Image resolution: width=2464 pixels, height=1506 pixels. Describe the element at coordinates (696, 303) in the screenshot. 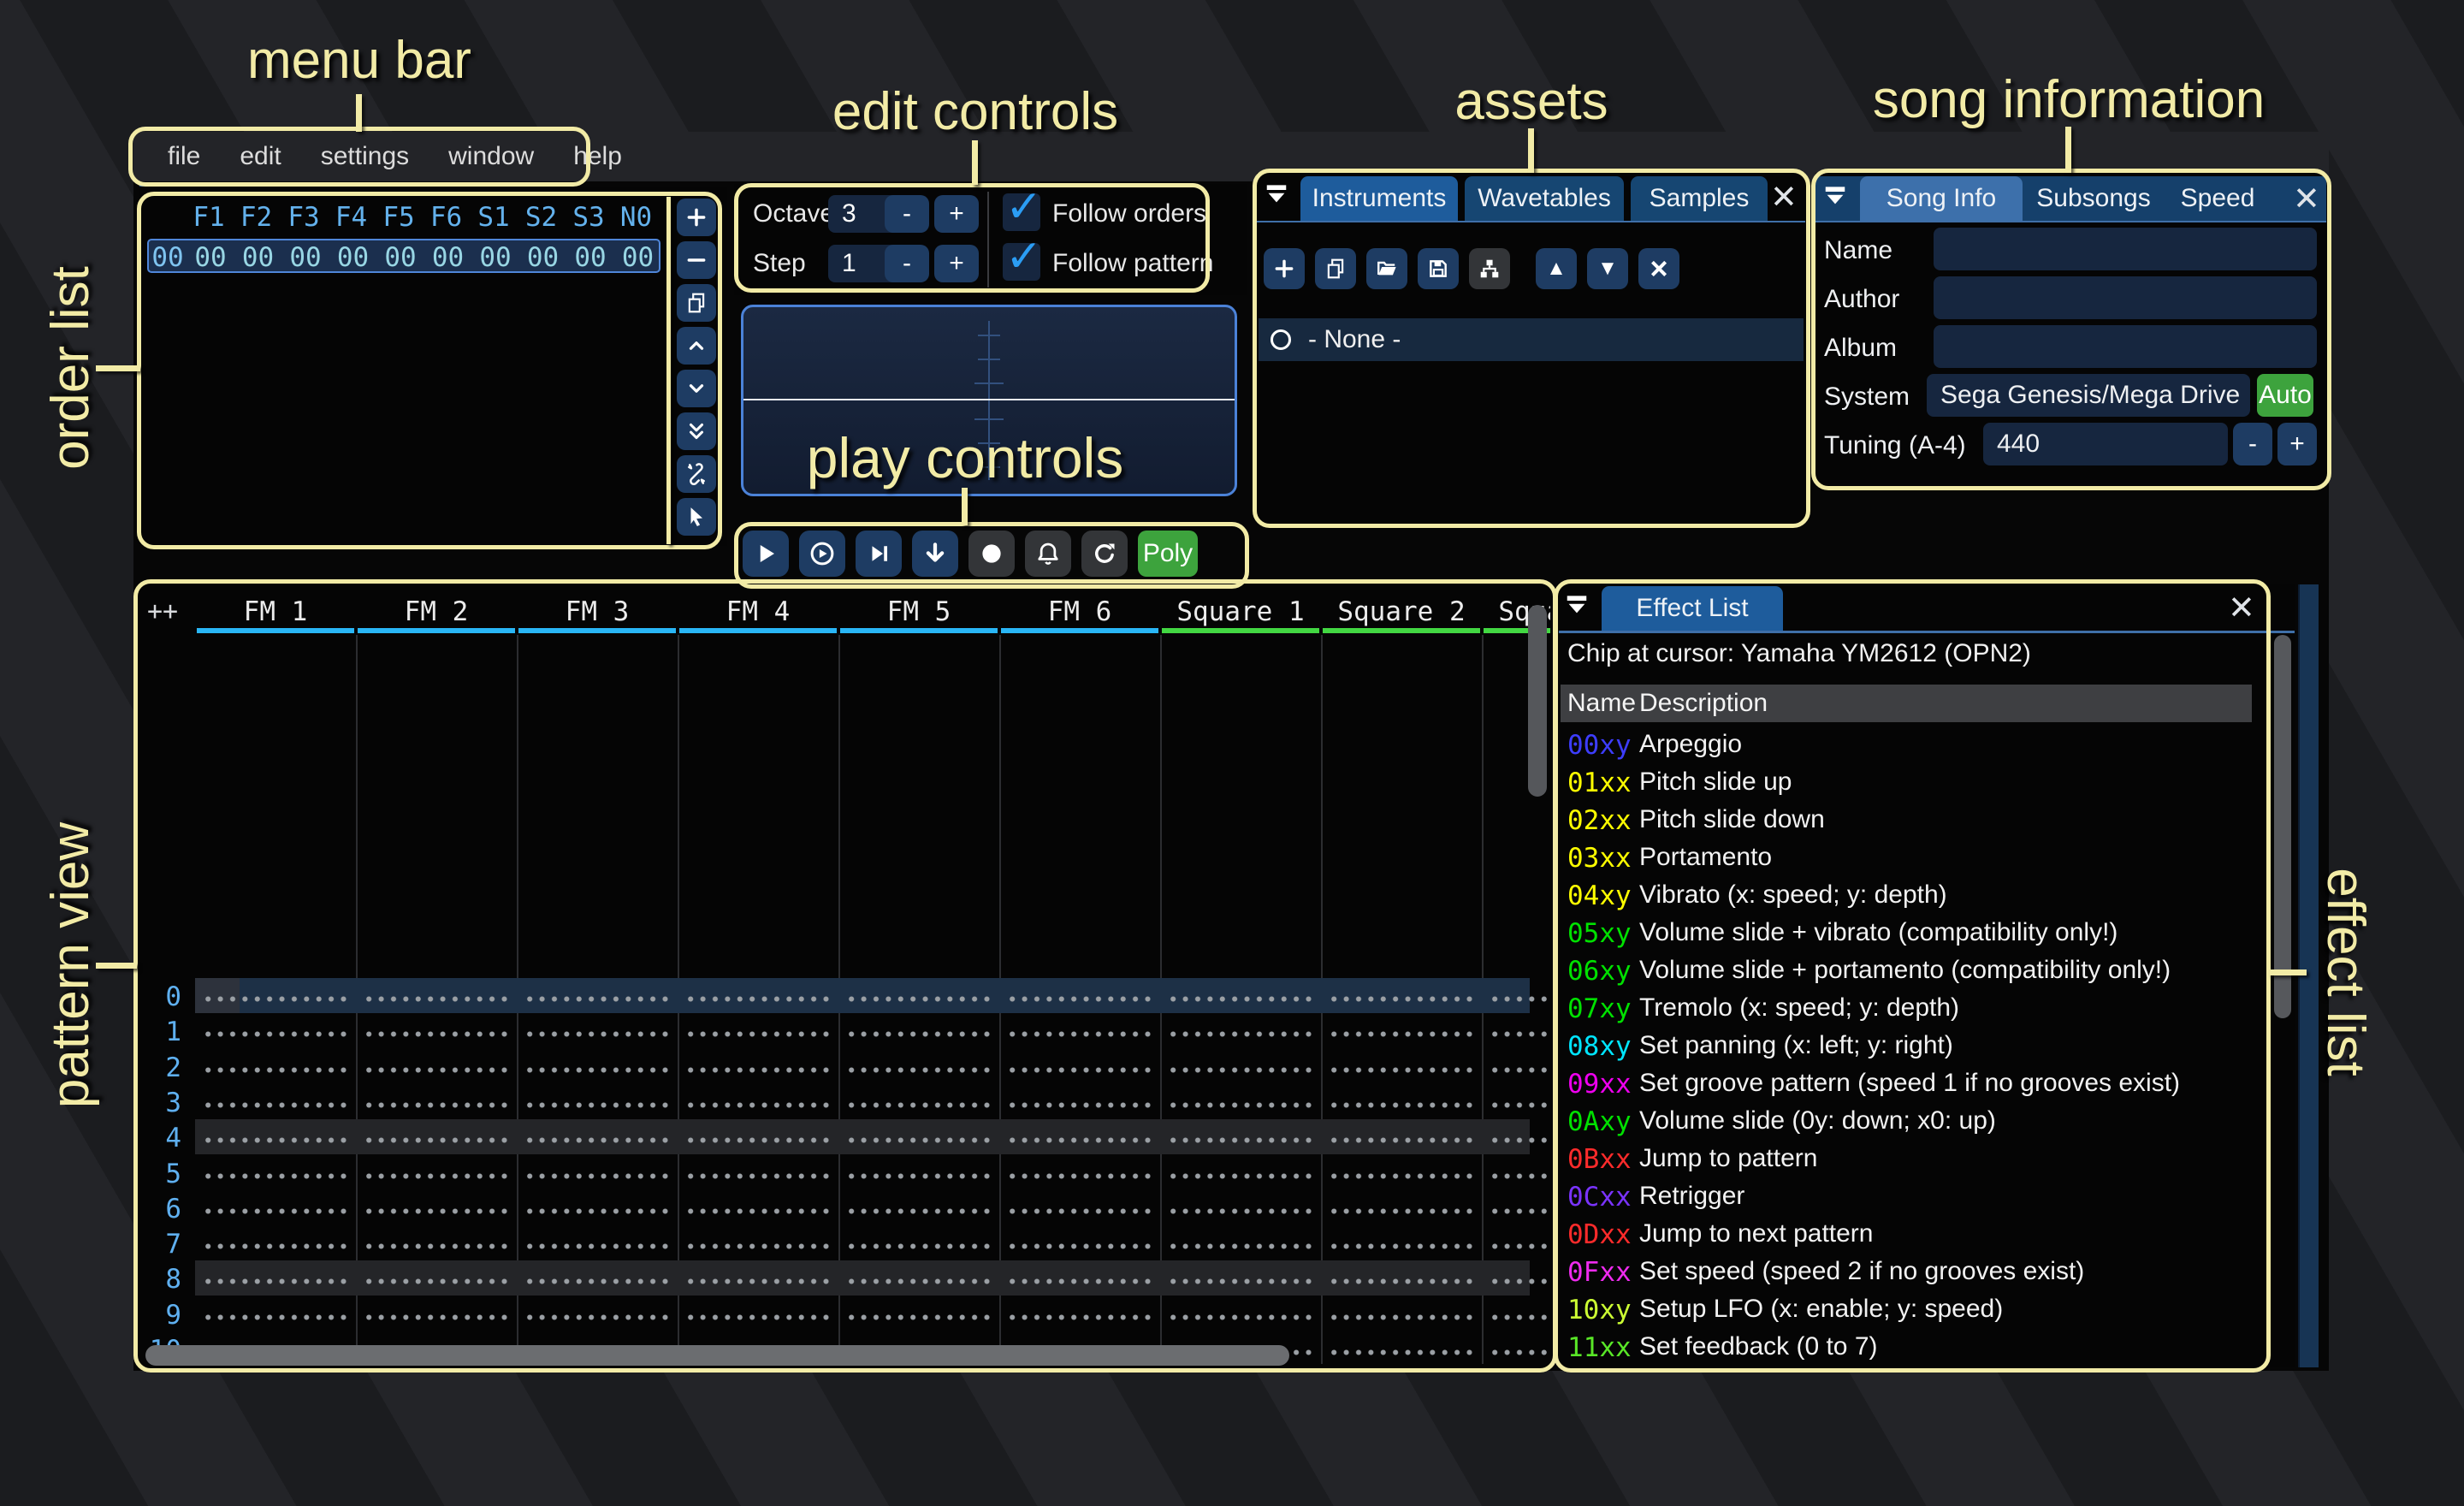

I see `order-duplicate-button` at that location.